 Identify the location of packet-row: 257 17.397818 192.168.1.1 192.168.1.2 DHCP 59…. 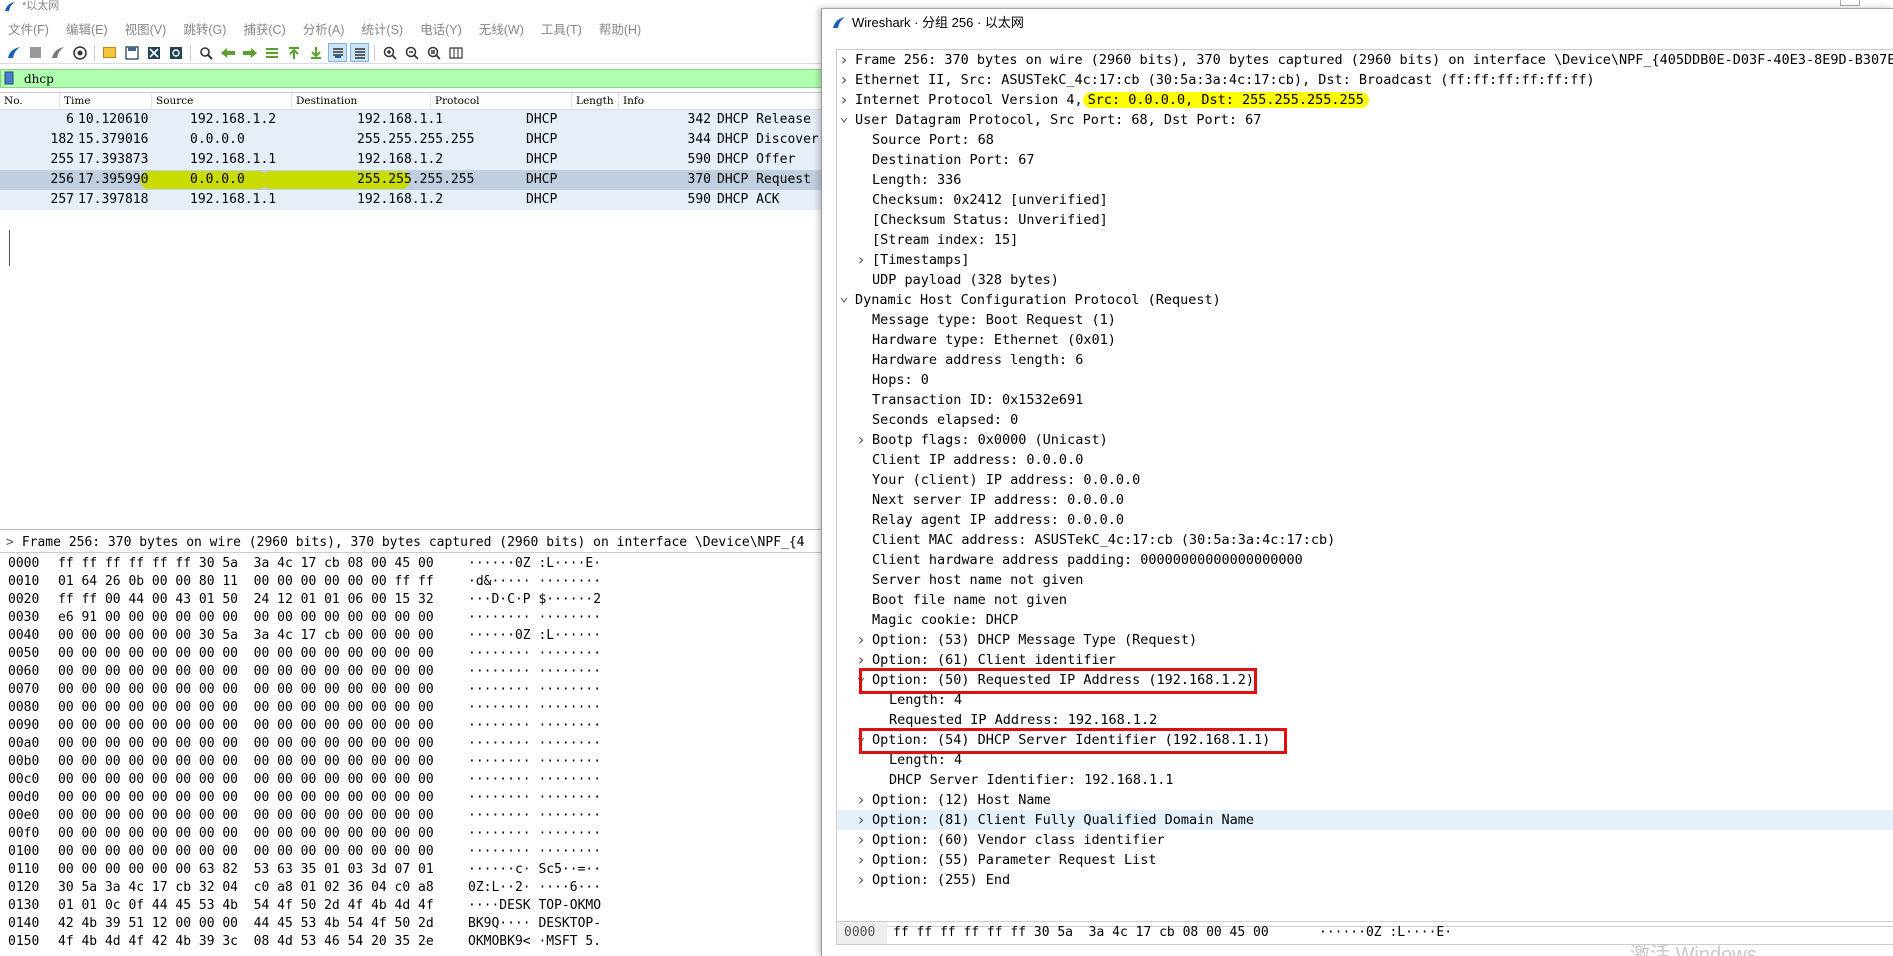
(415, 200).